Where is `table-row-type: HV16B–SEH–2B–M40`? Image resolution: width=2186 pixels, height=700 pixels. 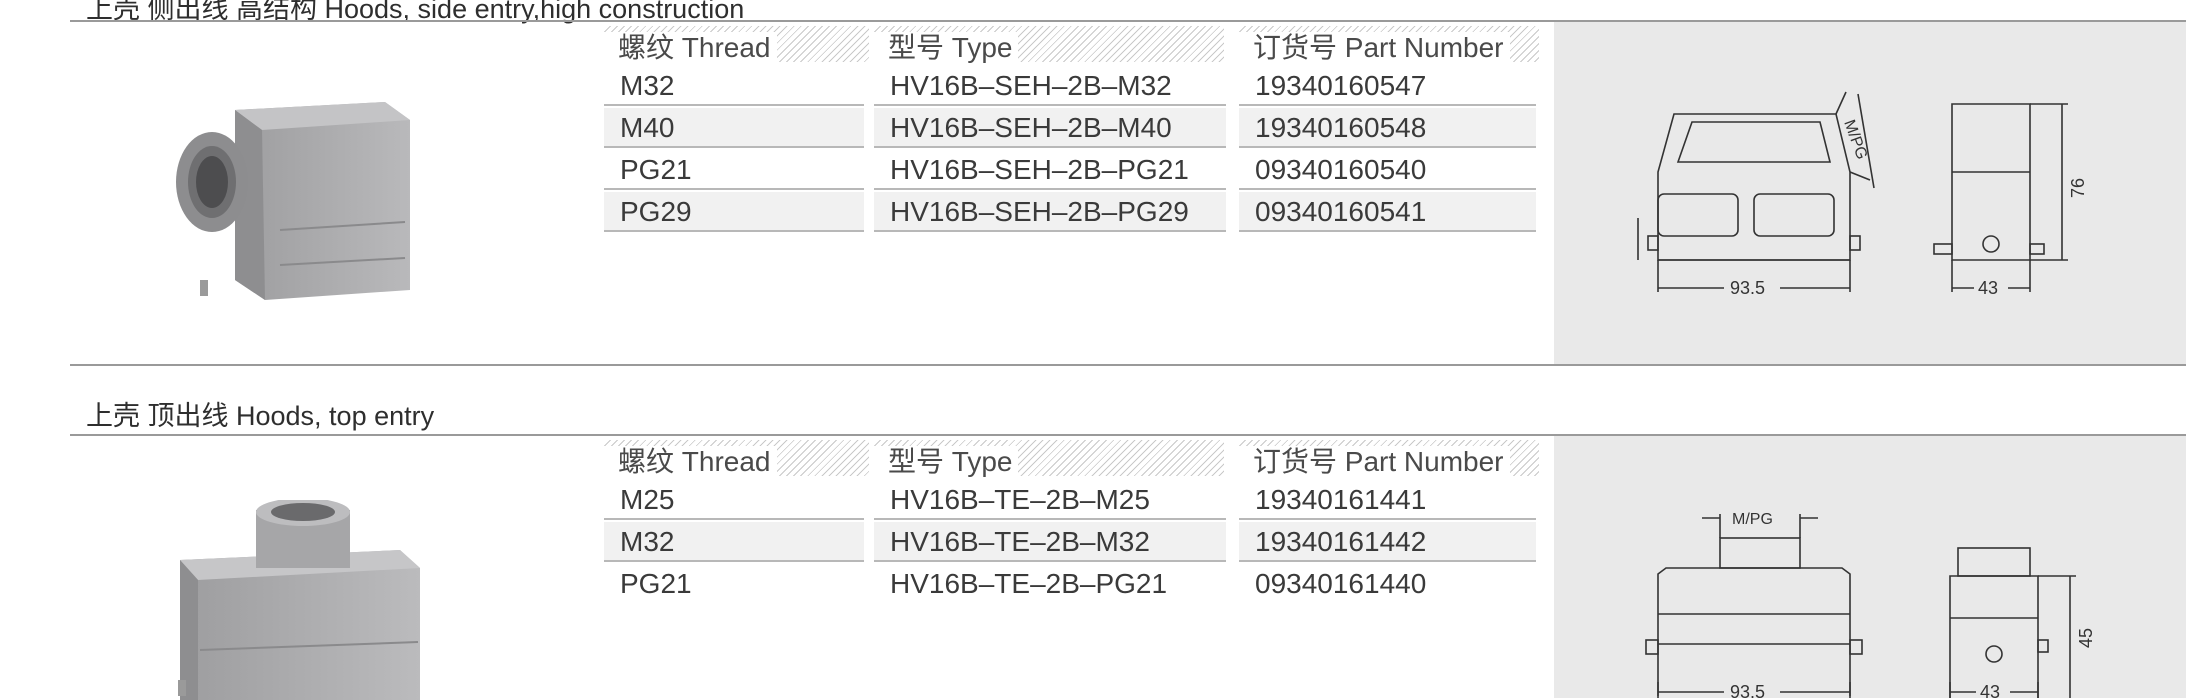
table-row-type: HV16B–SEH–2B–M40 is located at coordinates (1050, 128).